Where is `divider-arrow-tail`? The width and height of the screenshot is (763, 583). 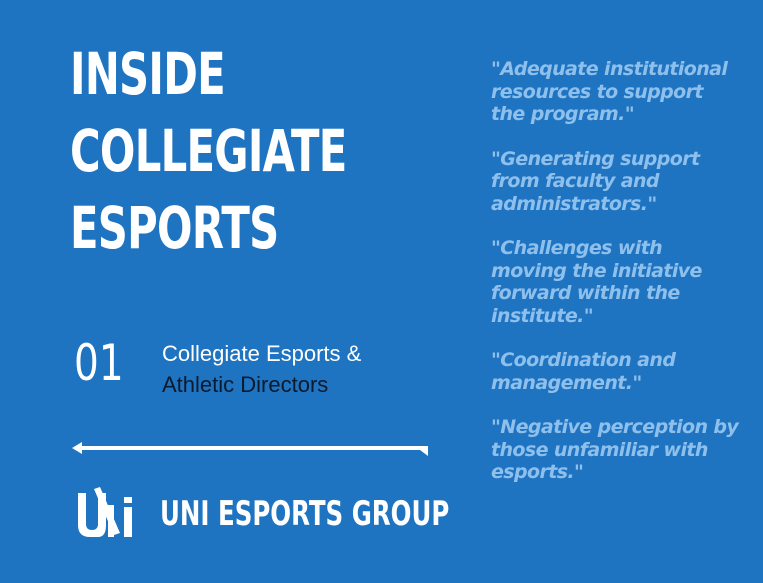
divider-arrow-tail is located at coordinates (424, 453).